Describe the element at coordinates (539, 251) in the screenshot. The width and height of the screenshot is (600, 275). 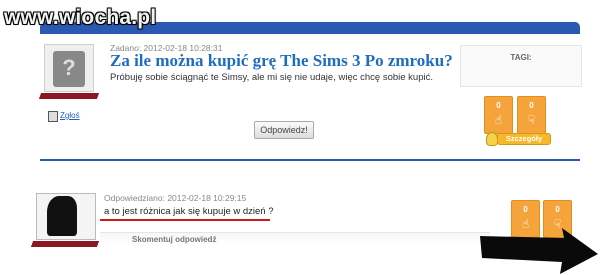
I see `black-arrow-annotation` at that location.